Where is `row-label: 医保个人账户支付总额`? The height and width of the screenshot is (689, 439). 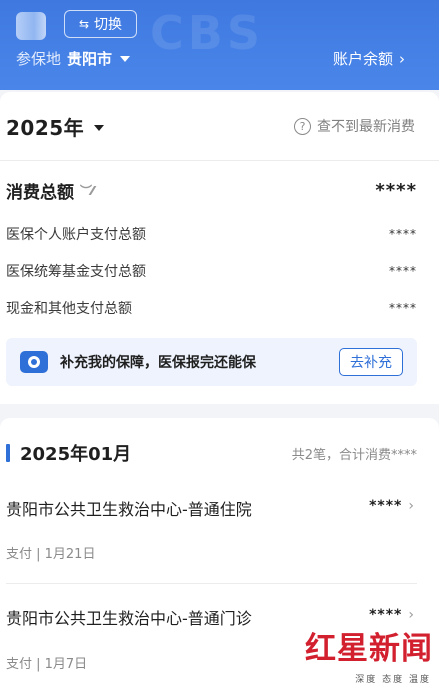
row-label: 医保个人账户支付总额 is located at coordinates (76, 235).